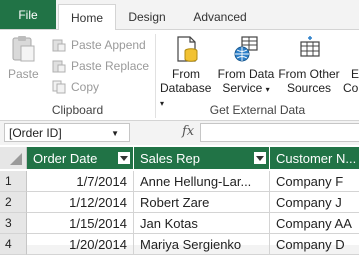 This screenshot has width=359, height=255. Describe the element at coordinates (187, 49) in the screenshot. I see `database-icon` at that location.